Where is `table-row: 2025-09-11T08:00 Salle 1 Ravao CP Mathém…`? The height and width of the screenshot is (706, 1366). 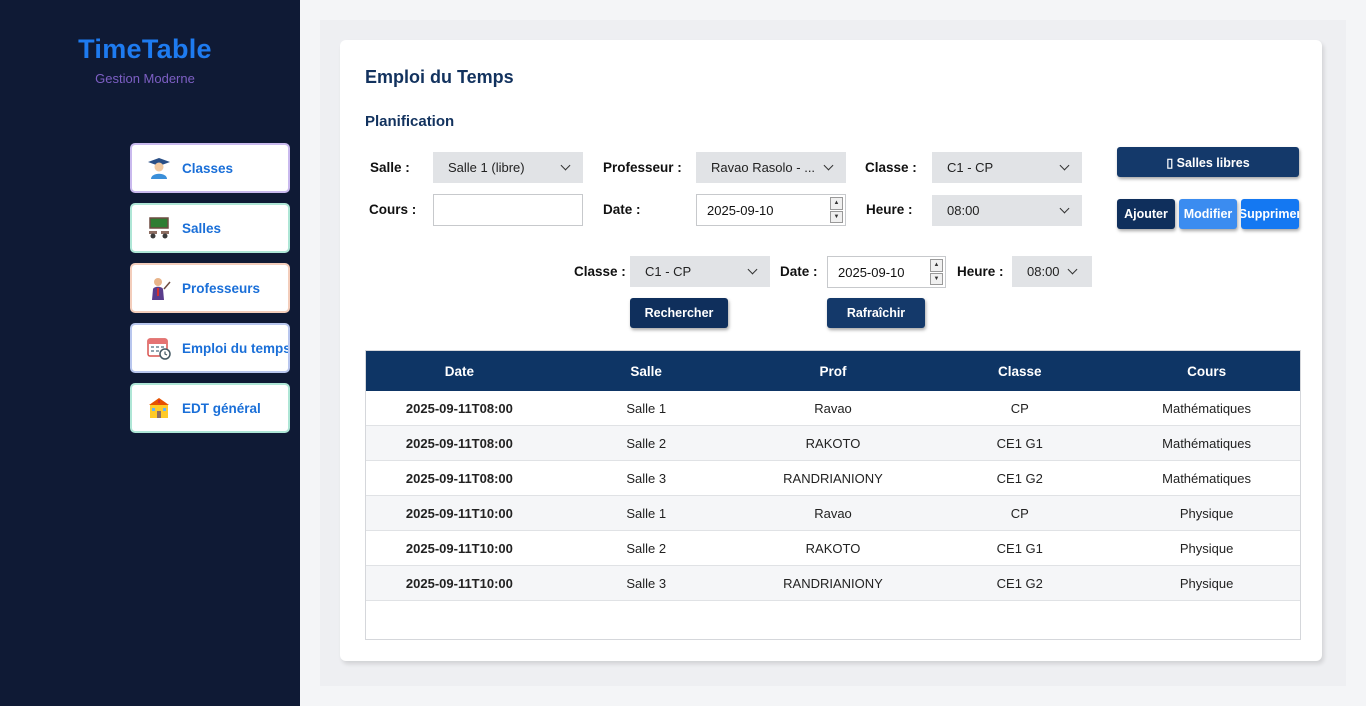
table-row: 2025-09-11T08:00 Salle 1 Ravao CP Mathém… is located at coordinates (833, 408).